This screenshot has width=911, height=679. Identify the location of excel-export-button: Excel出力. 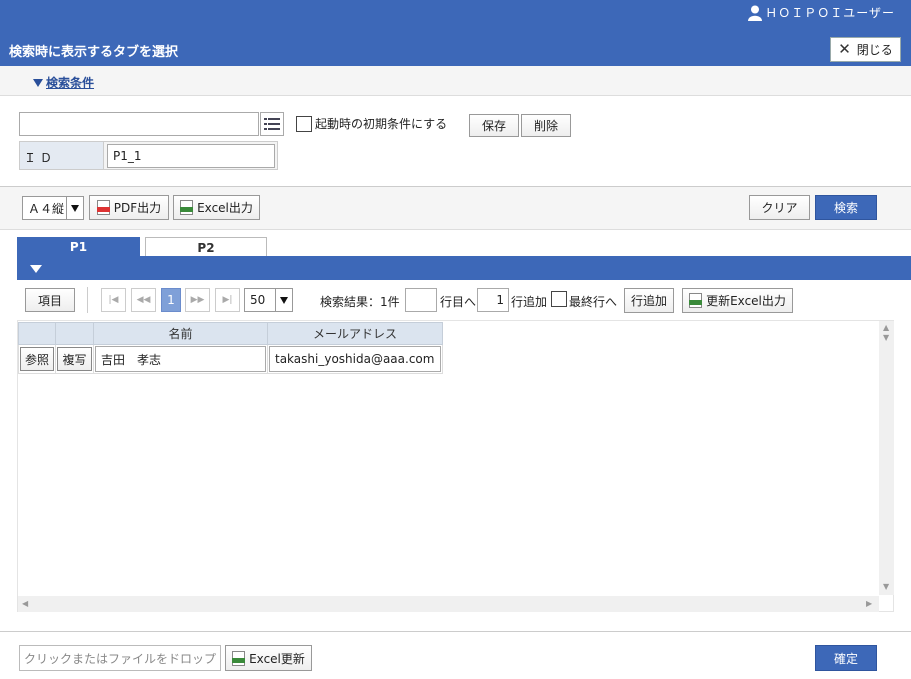
(216, 207).